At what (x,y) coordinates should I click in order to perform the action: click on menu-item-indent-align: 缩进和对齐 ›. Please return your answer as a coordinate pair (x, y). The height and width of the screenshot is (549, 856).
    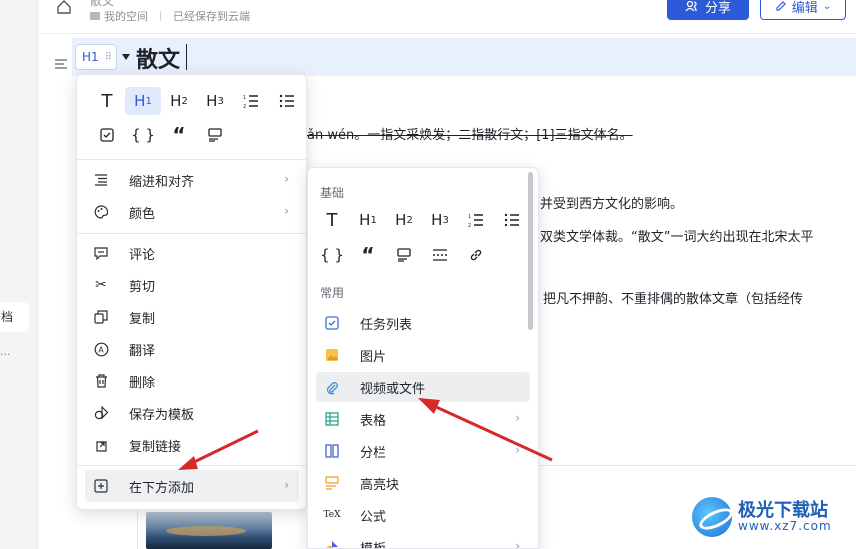
    Looking at the image, I should click on (192, 180).